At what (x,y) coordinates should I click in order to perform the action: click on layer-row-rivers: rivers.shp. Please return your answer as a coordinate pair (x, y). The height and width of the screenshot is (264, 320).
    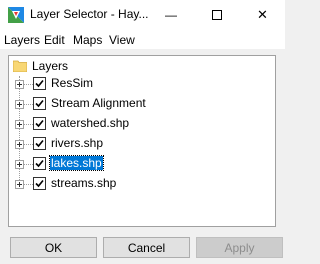
    Looking at the image, I should click on (142, 144).